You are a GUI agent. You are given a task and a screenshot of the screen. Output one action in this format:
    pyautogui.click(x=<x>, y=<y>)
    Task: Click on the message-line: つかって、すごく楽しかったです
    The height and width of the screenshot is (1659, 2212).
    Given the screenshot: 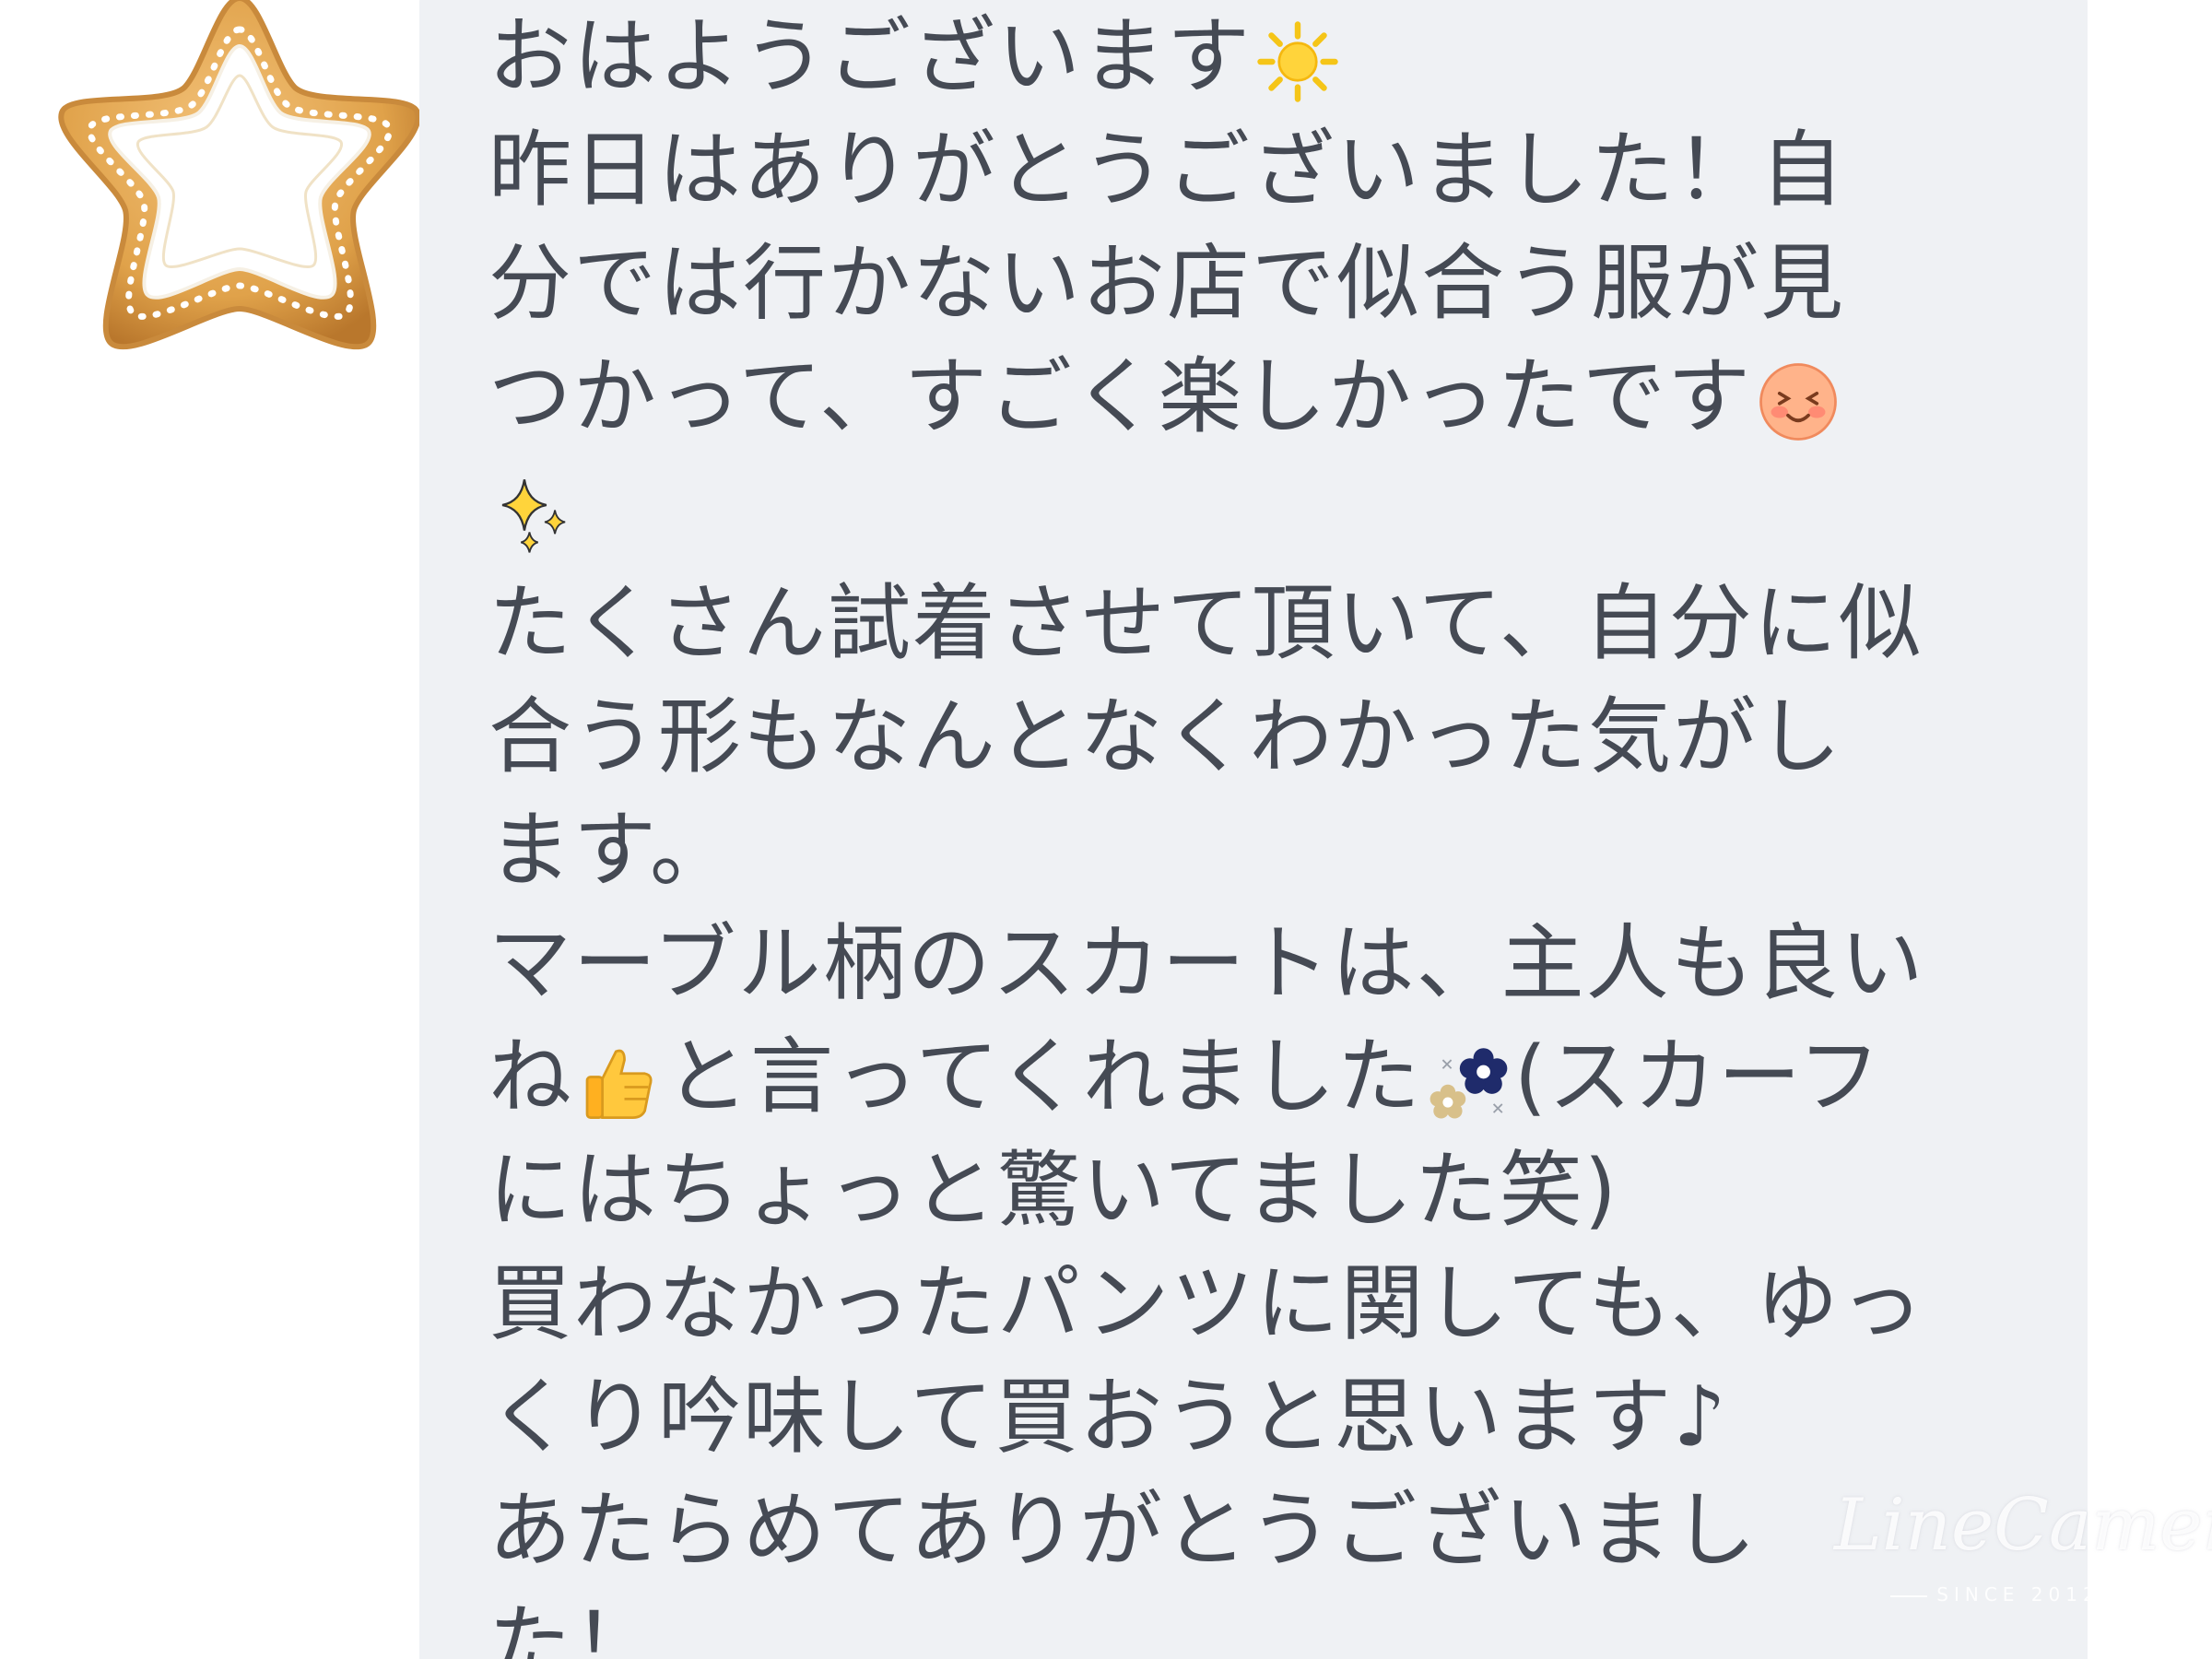 What is the action you would take?
    pyautogui.click(x=1271, y=396)
    